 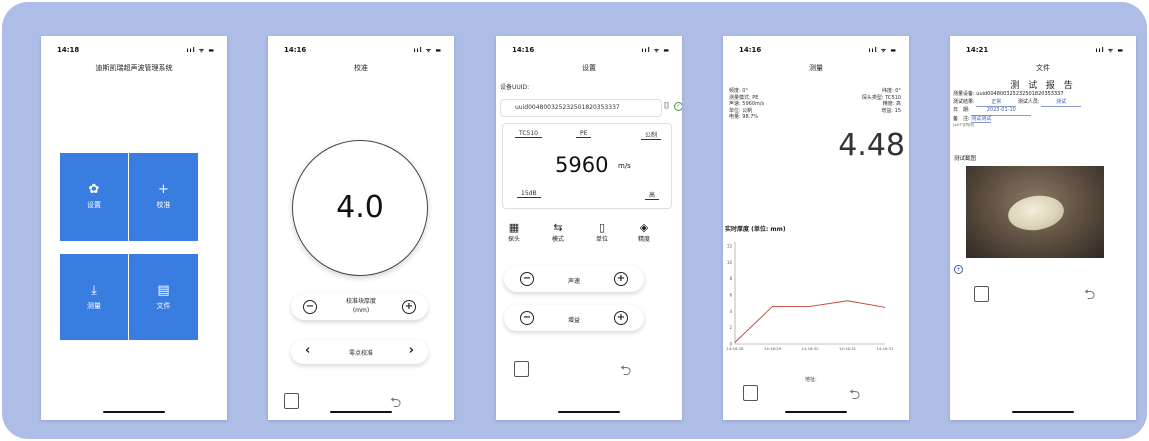 What do you see at coordinates (958, 269) in the screenshot?
I see `add-image-icon: +` at bounding box center [958, 269].